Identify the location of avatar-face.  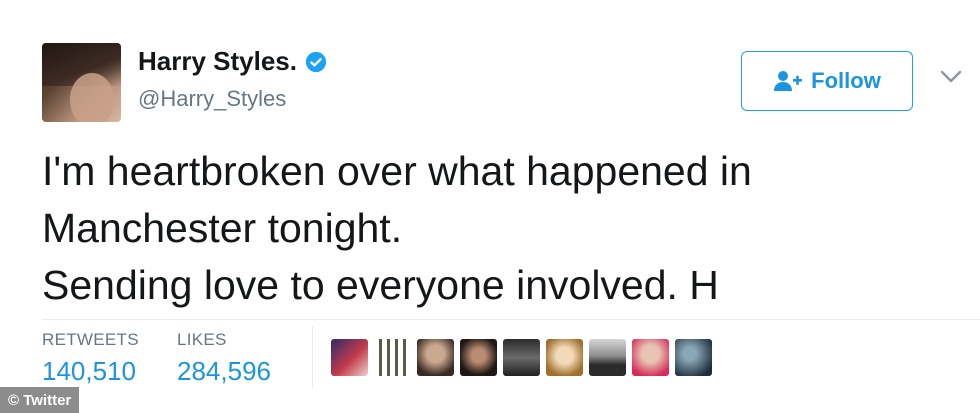
(92, 97).